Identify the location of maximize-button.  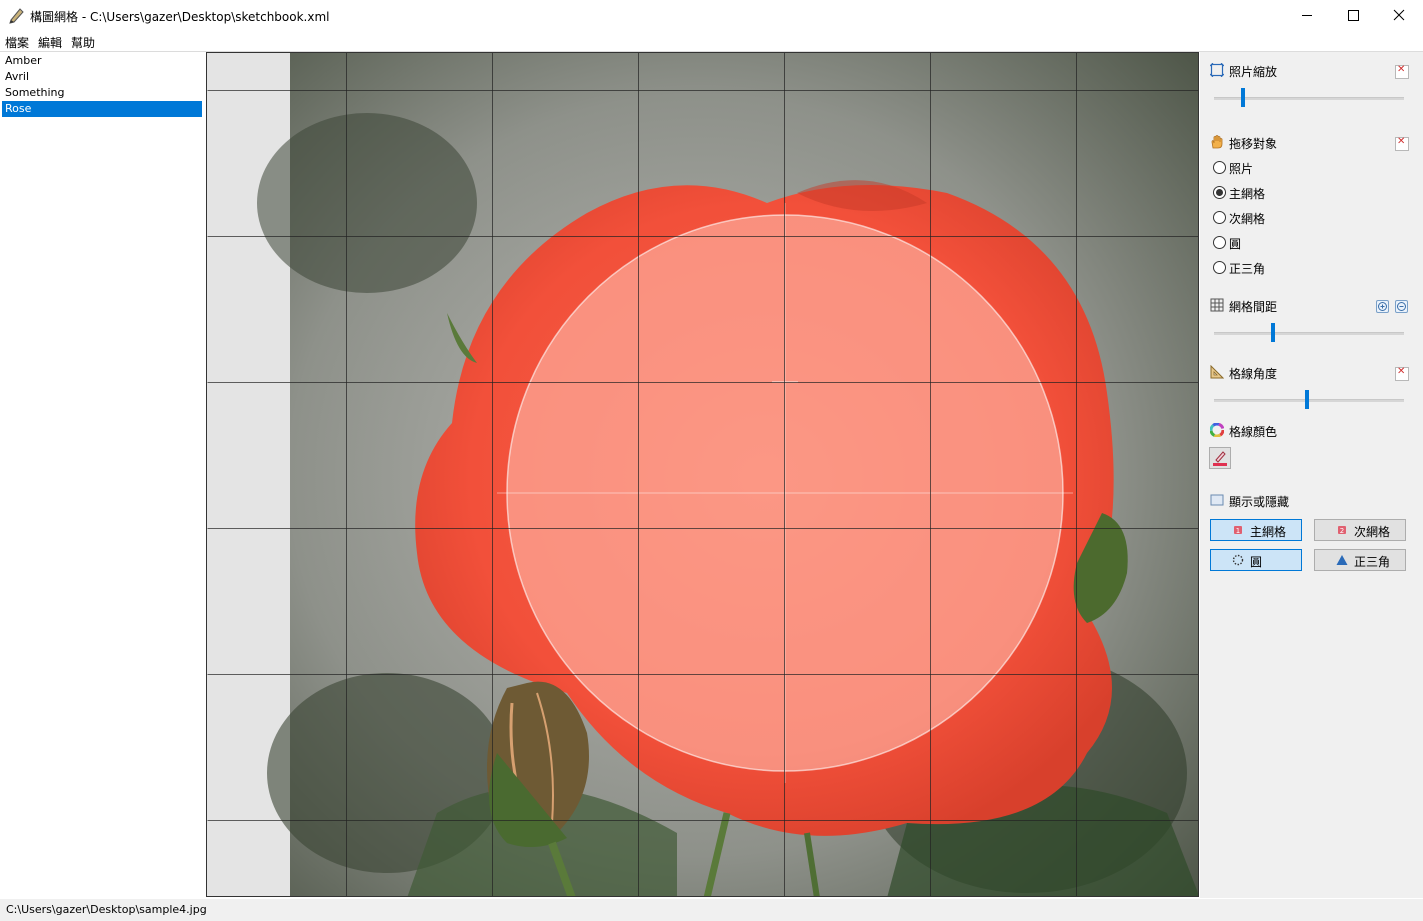
(1353, 15).